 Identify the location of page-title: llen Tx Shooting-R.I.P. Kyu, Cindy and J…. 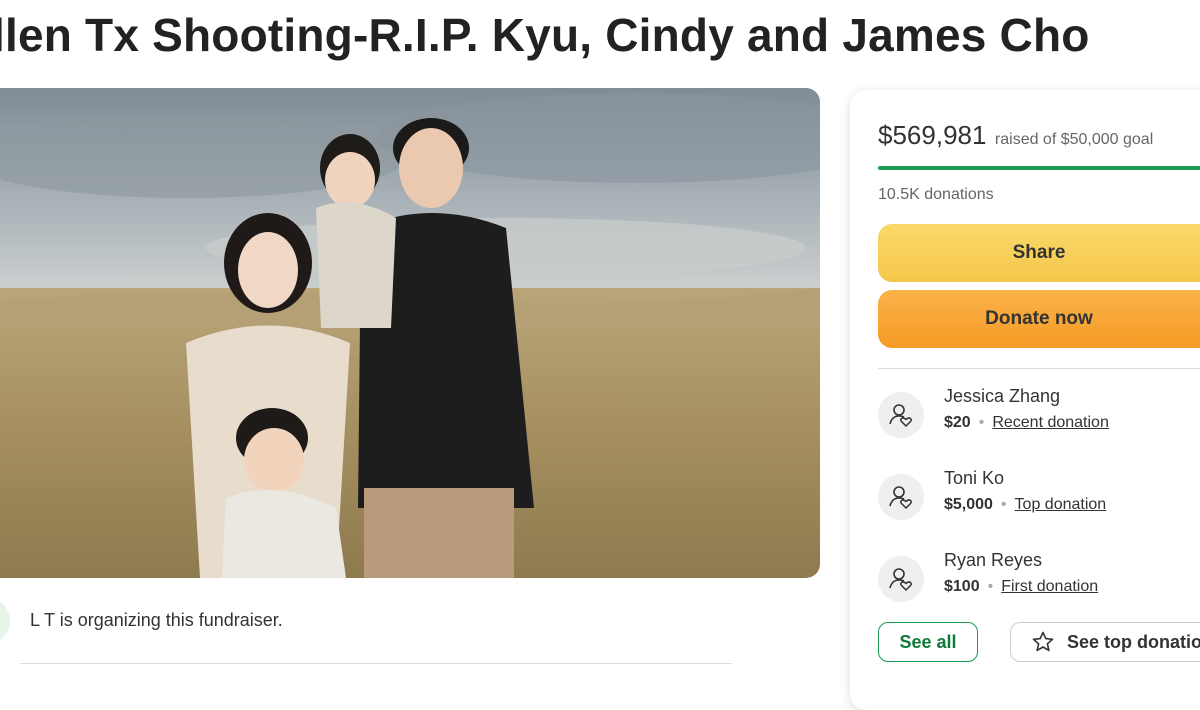
(545, 35).